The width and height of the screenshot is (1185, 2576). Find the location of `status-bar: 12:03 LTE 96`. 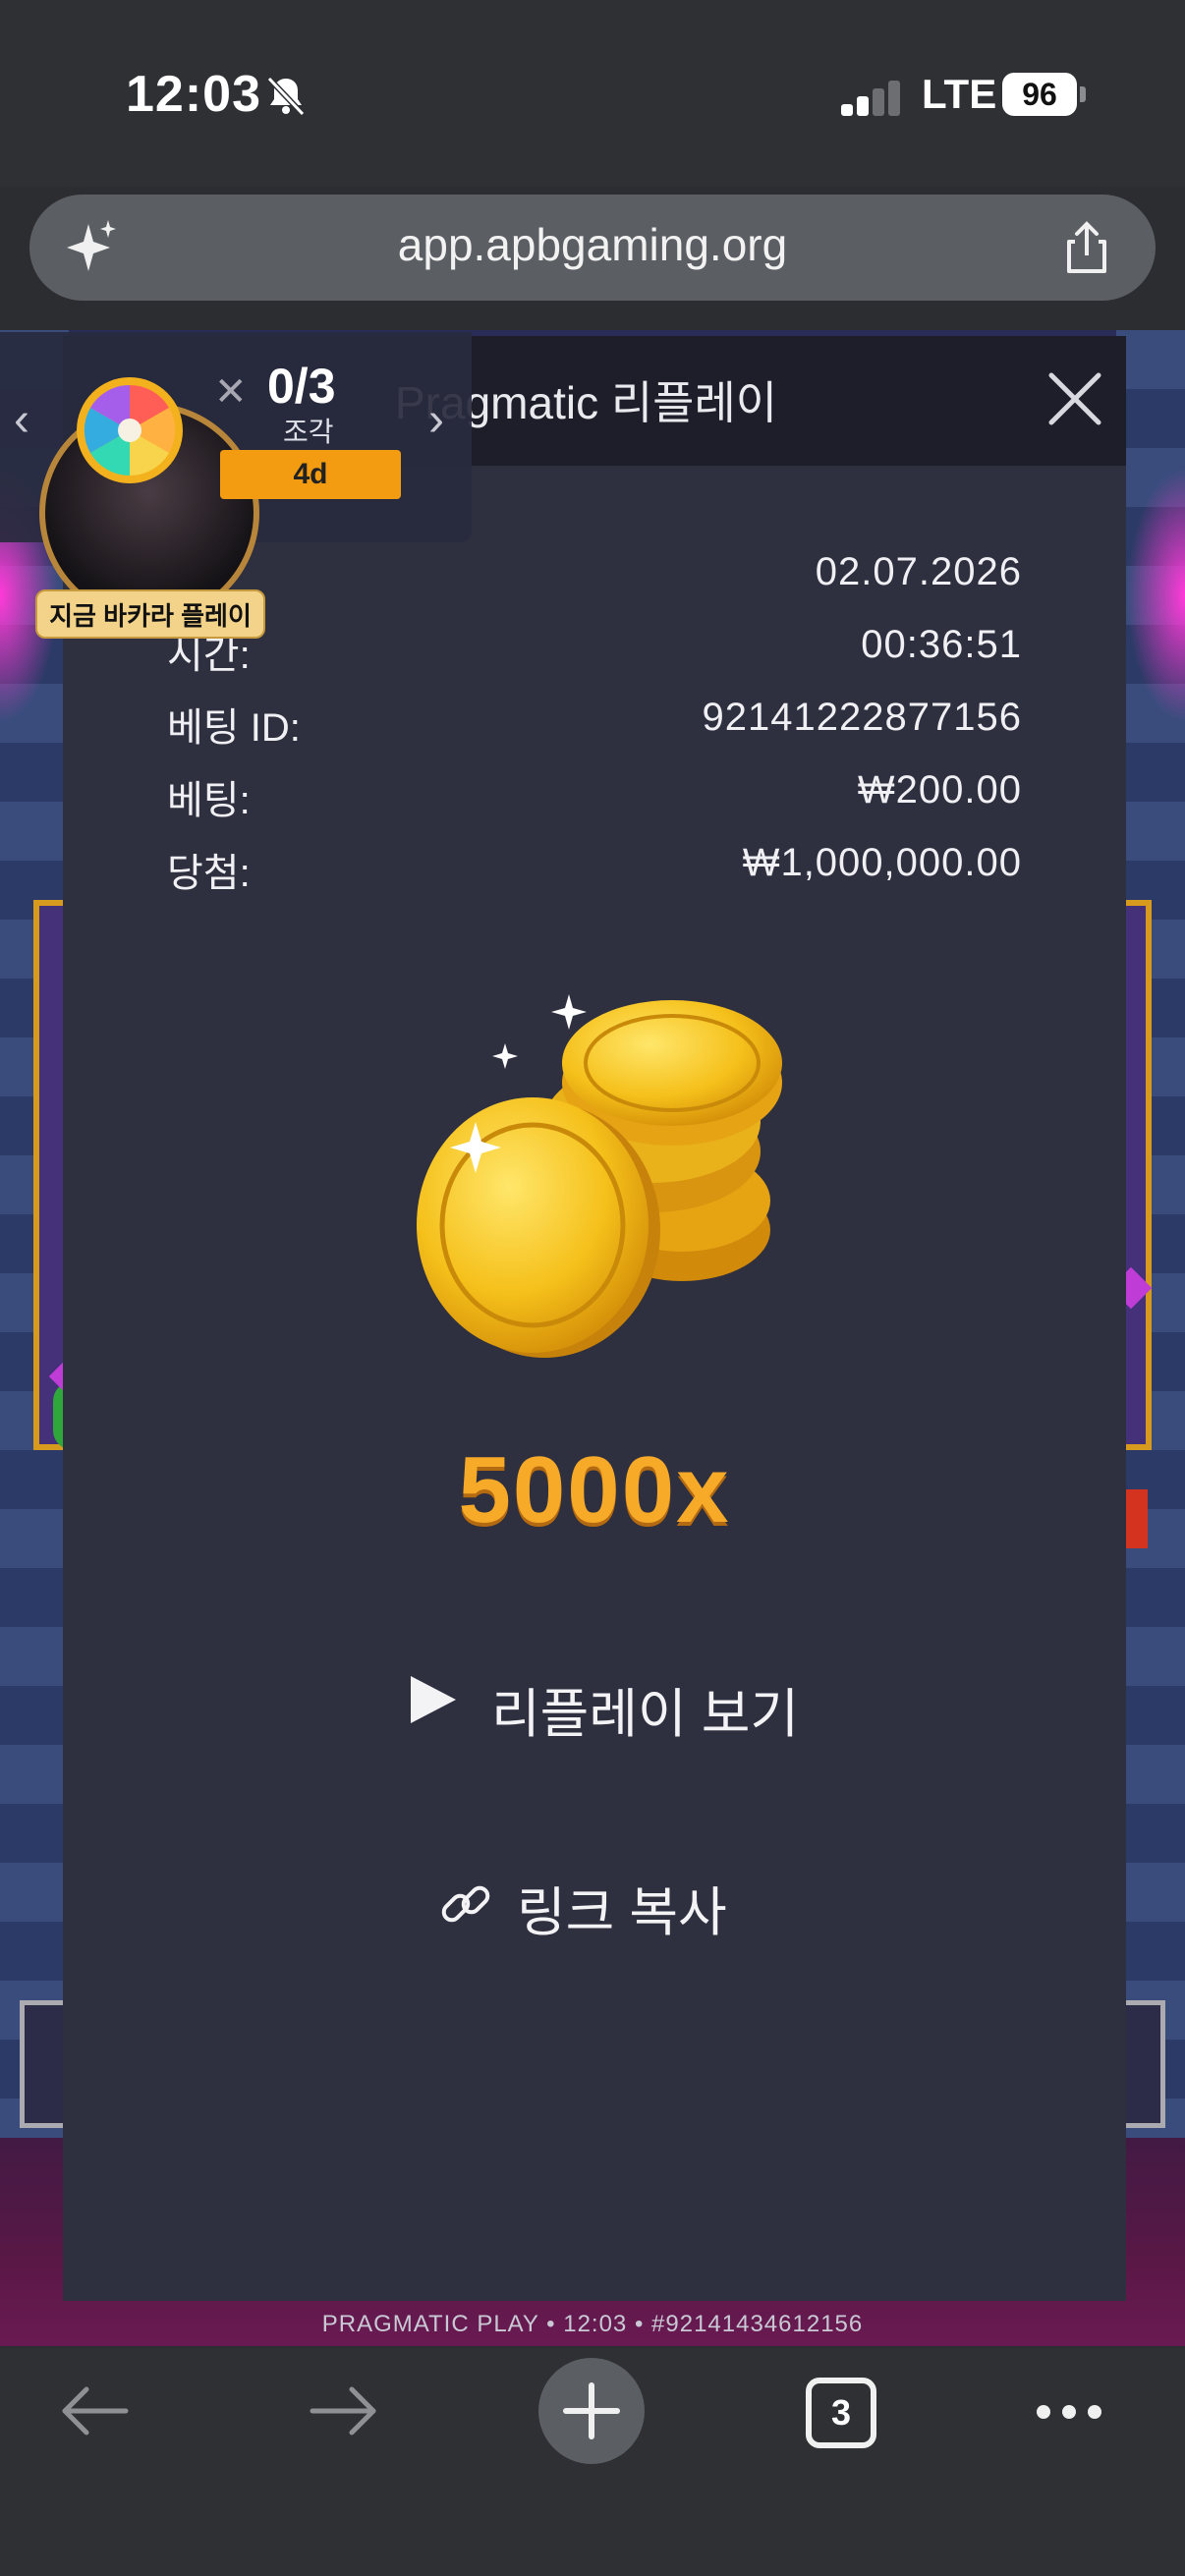

status-bar: 12:03 LTE 96 is located at coordinates (592, 93).